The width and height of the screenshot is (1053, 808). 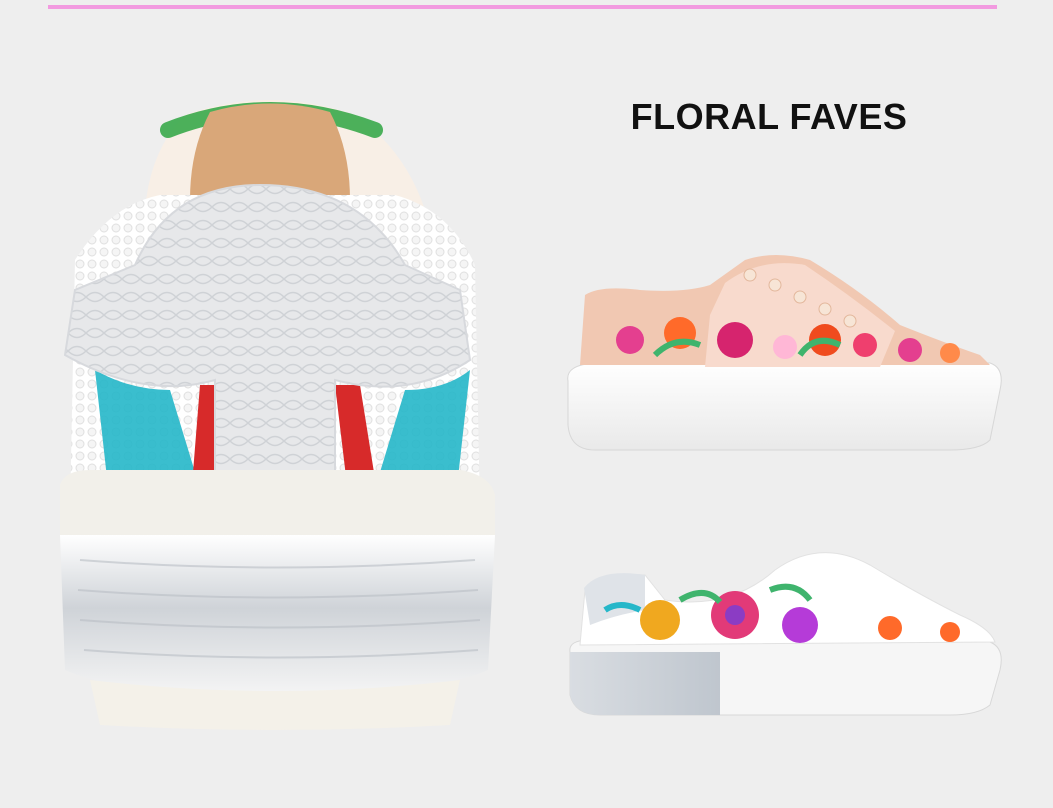 What do you see at coordinates (785, 634) in the screenshot?
I see `white-sneaker-illustration` at bounding box center [785, 634].